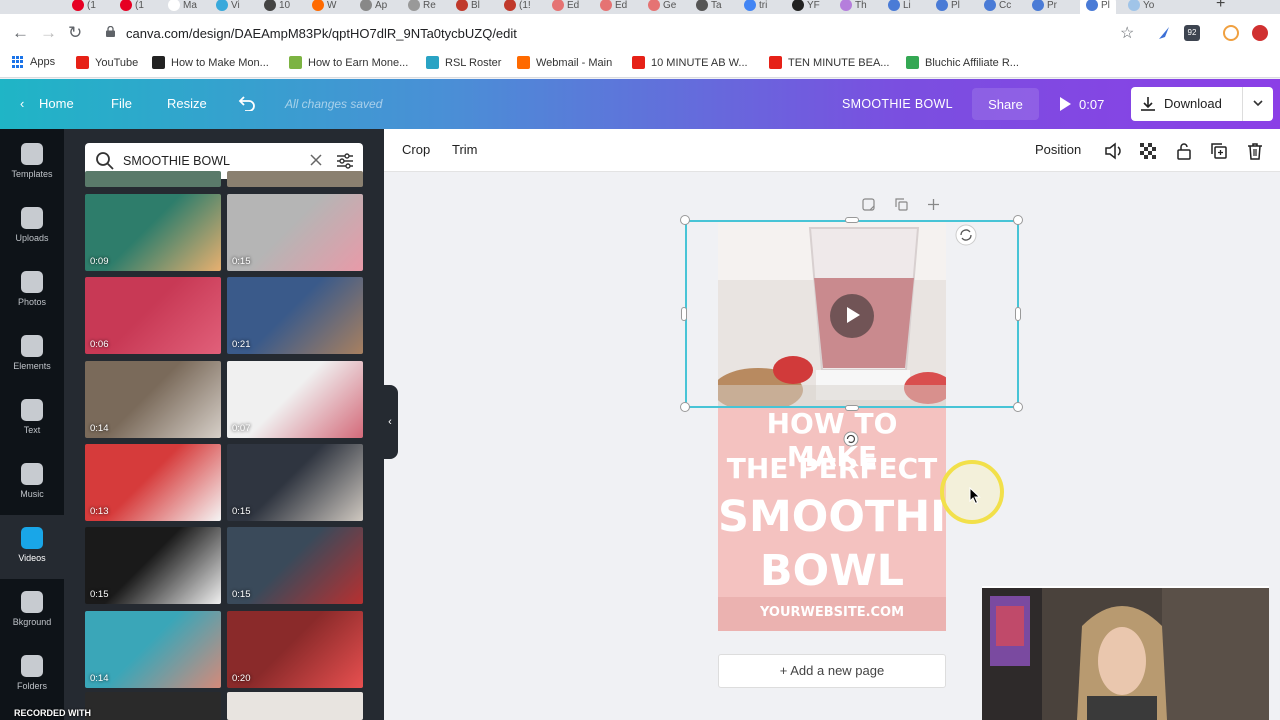  I want to click on add-new-page-button: + Add a new page, so click(832, 671).